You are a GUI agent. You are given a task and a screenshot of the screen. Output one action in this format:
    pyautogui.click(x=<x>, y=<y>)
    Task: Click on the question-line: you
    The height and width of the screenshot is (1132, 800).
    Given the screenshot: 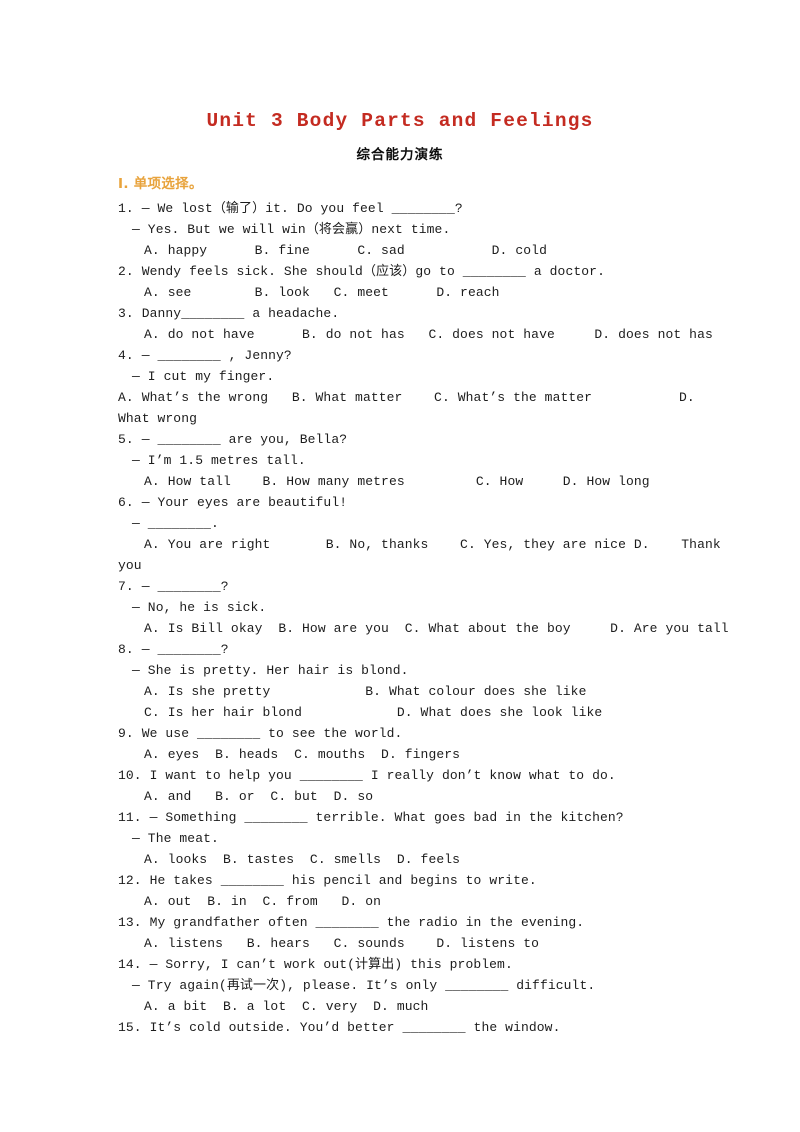 What is the action you would take?
    pyautogui.click(x=130, y=565)
    